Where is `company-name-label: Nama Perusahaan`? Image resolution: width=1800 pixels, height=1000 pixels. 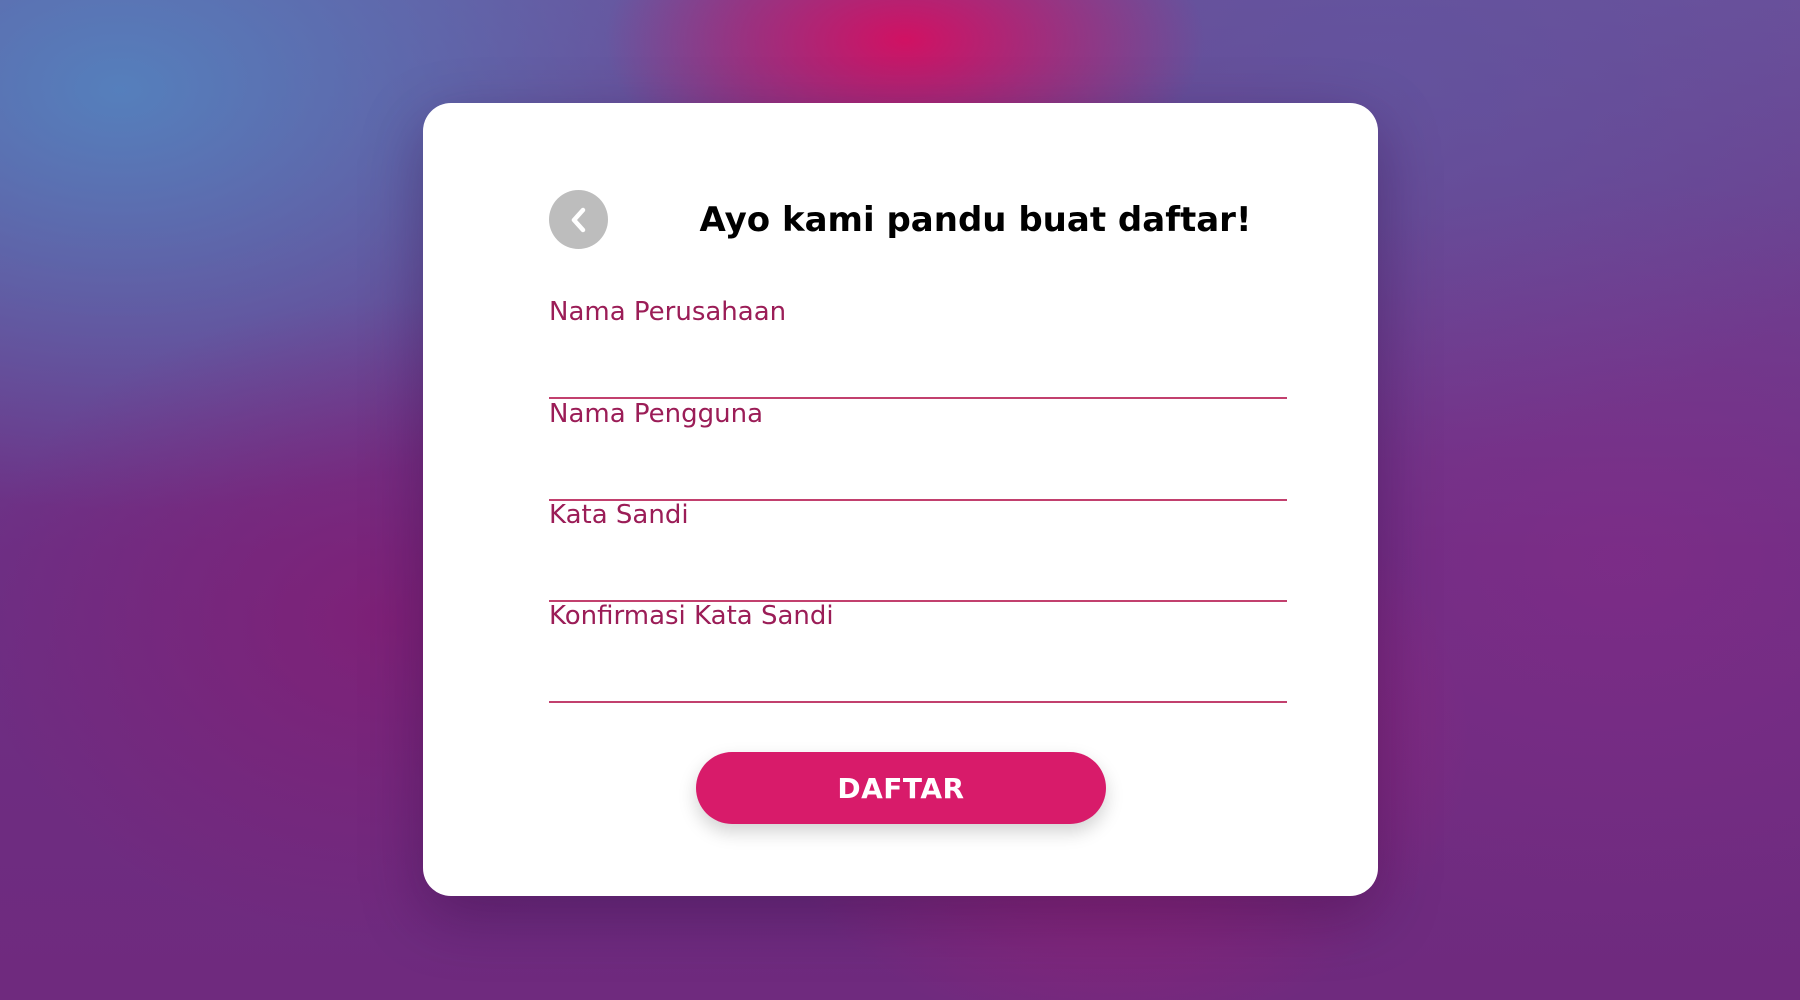
company-name-label: Nama Perusahaan is located at coordinates (668, 312).